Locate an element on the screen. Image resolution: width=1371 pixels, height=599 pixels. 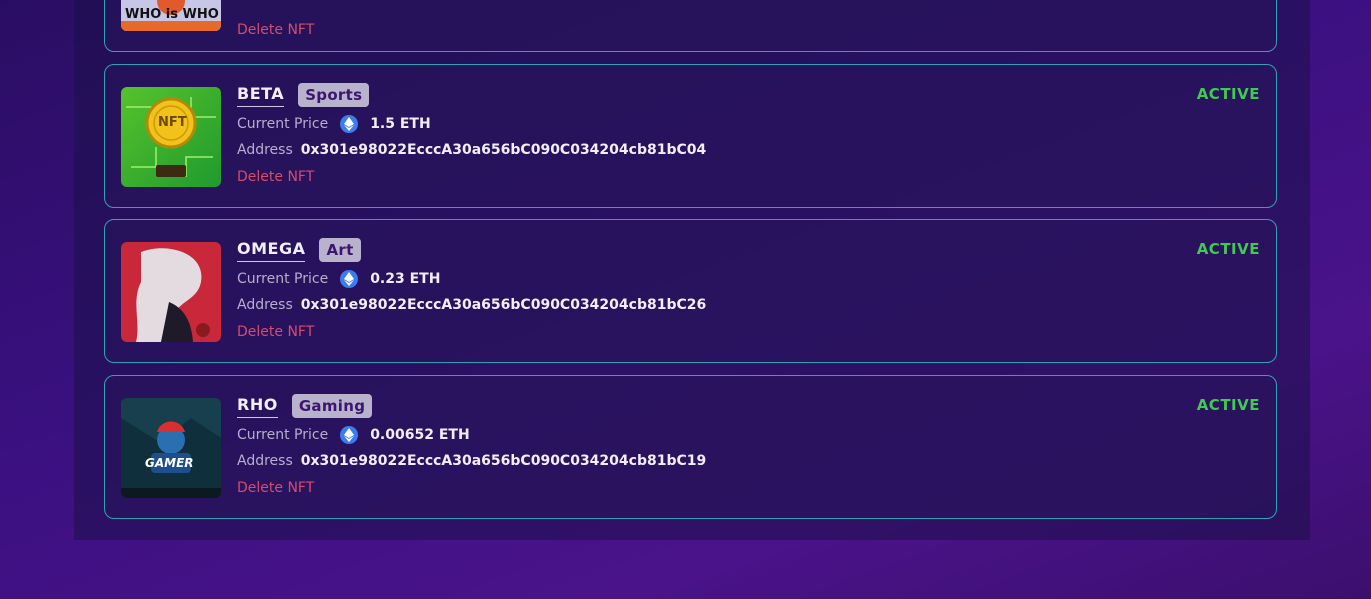
price-value: 0.23 ETH is located at coordinates (405, 279).